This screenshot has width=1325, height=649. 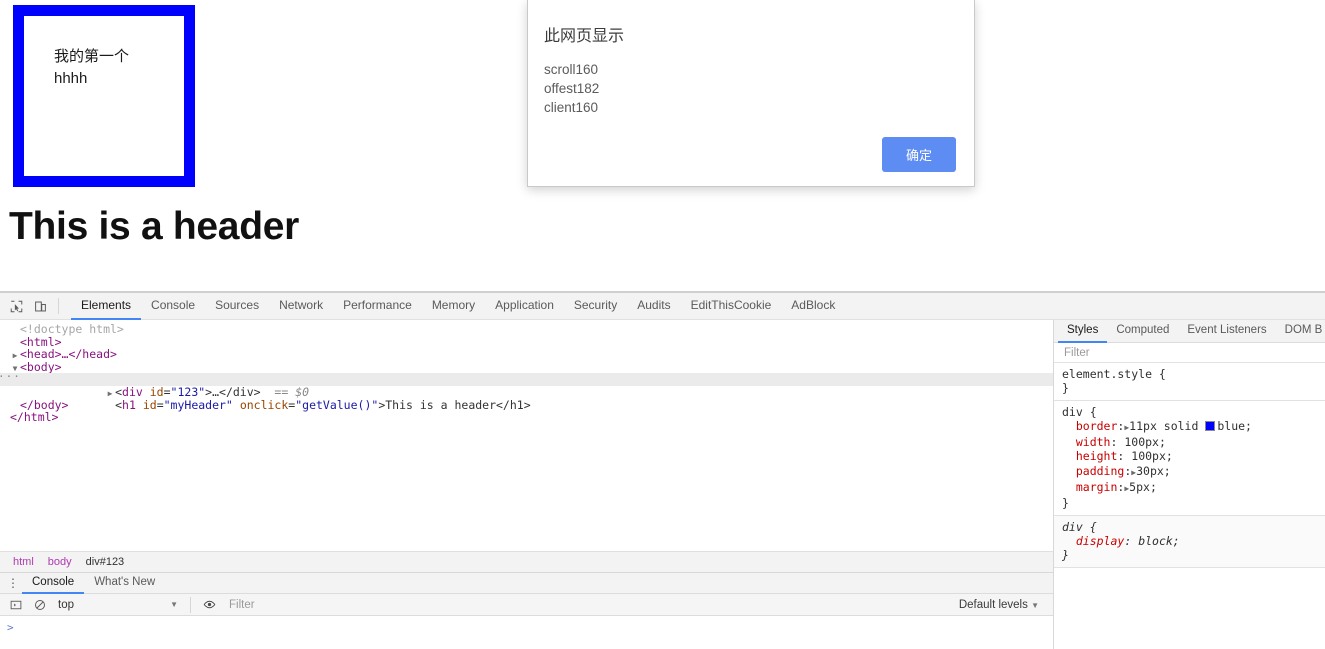 What do you see at coordinates (1193, 352) in the screenshot?
I see `styles-filter-input` at bounding box center [1193, 352].